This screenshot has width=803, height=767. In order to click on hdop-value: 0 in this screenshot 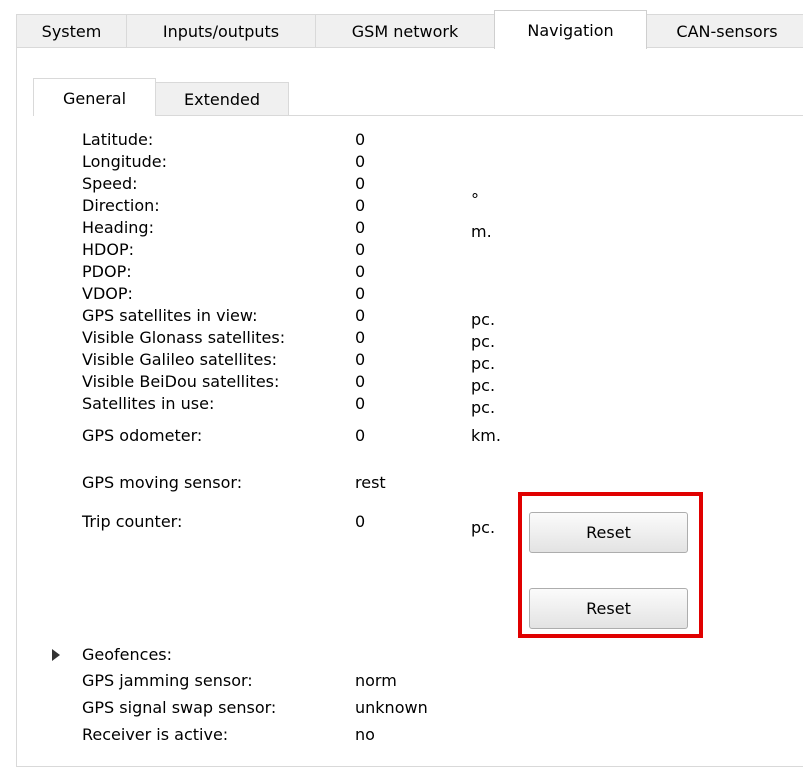, I will do `click(360, 249)`.